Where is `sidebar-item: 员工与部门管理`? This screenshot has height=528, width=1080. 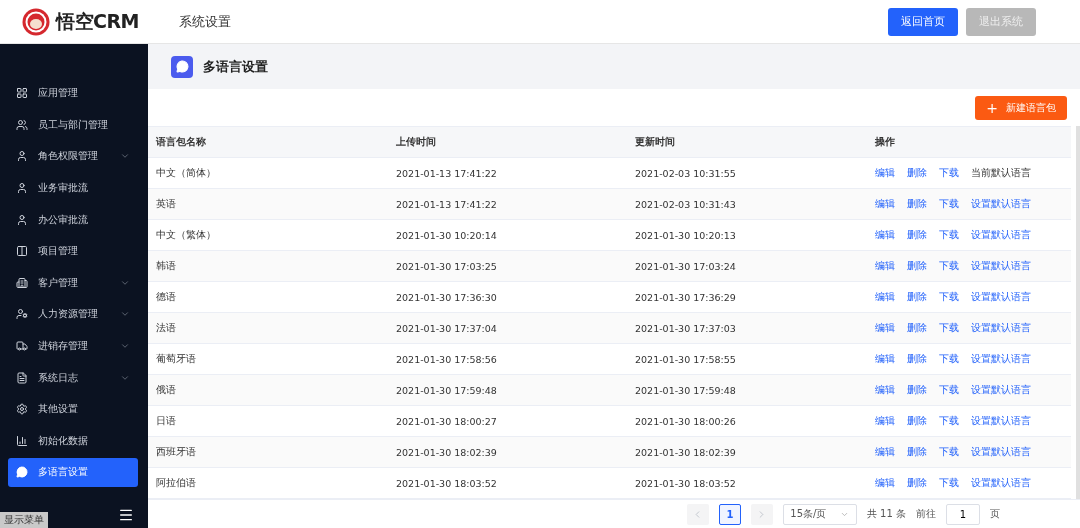
sidebar-item: 员工与部门管理 is located at coordinates (73, 125).